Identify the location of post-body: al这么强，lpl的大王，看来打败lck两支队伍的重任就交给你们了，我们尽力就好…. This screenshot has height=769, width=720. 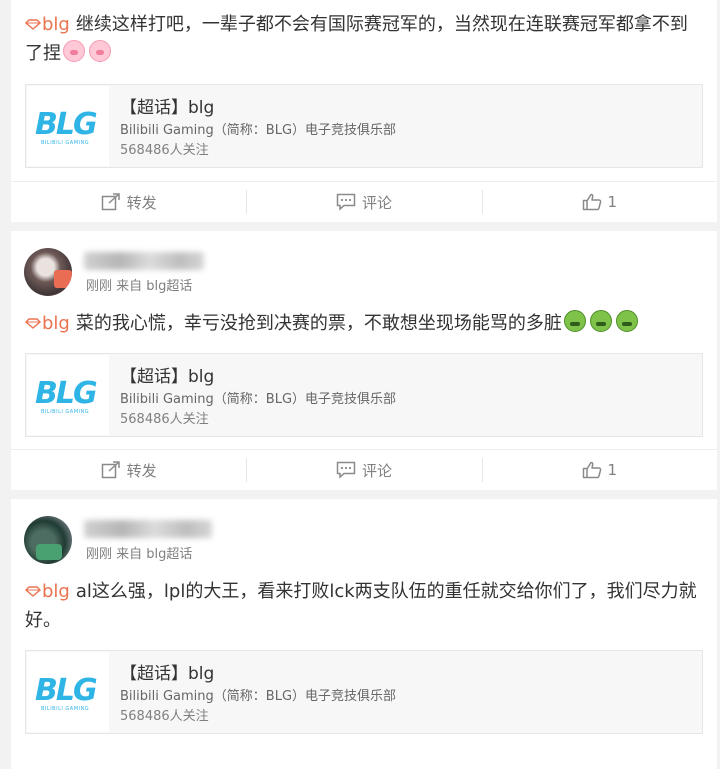
(361, 606).